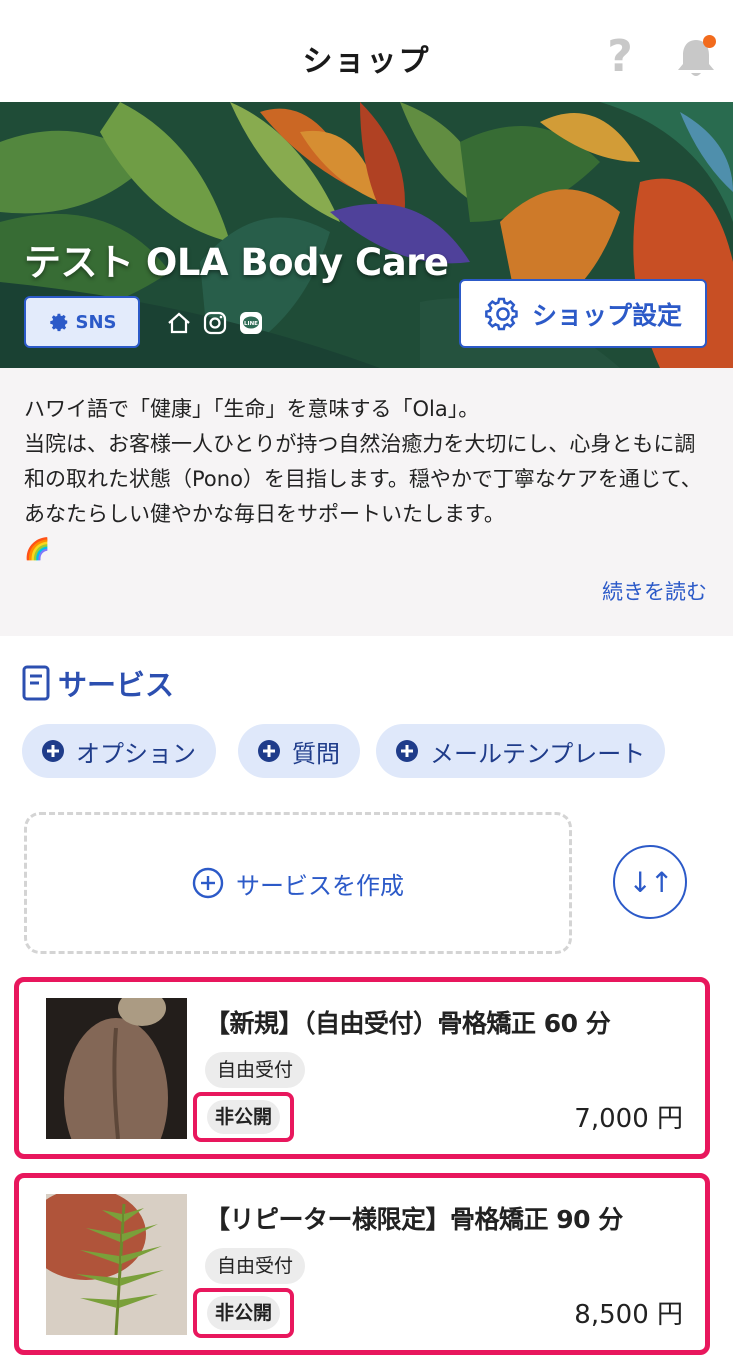 Image resolution: width=733 pixels, height=1366 pixels. What do you see at coordinates (116, 1068) in the screenshot?
I see `service-thumbnail-back` at bounding box center [116, 1068].